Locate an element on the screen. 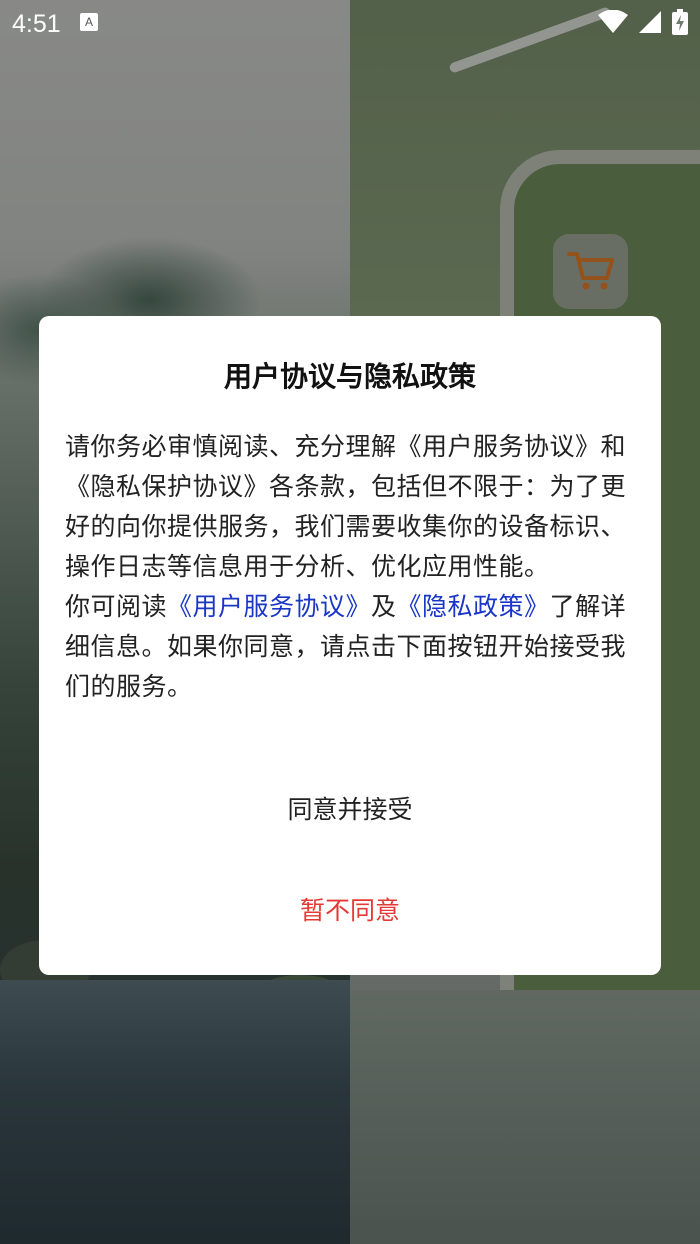  font-a-icon: A is located at coordinates (89, 24).